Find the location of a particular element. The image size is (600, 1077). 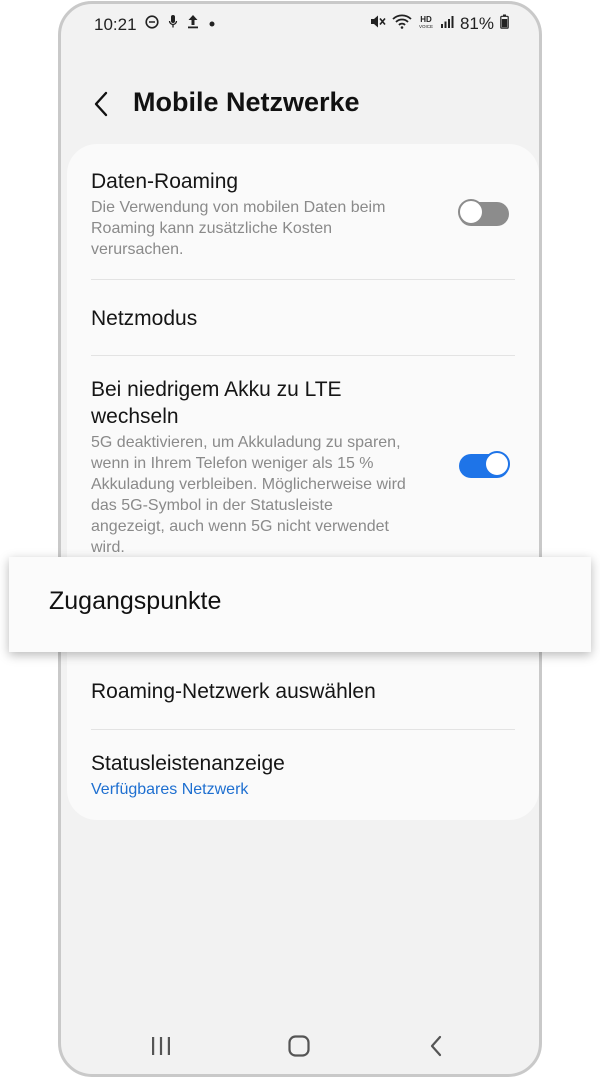

recent-apps-button is located at coordinates (161, 1046).